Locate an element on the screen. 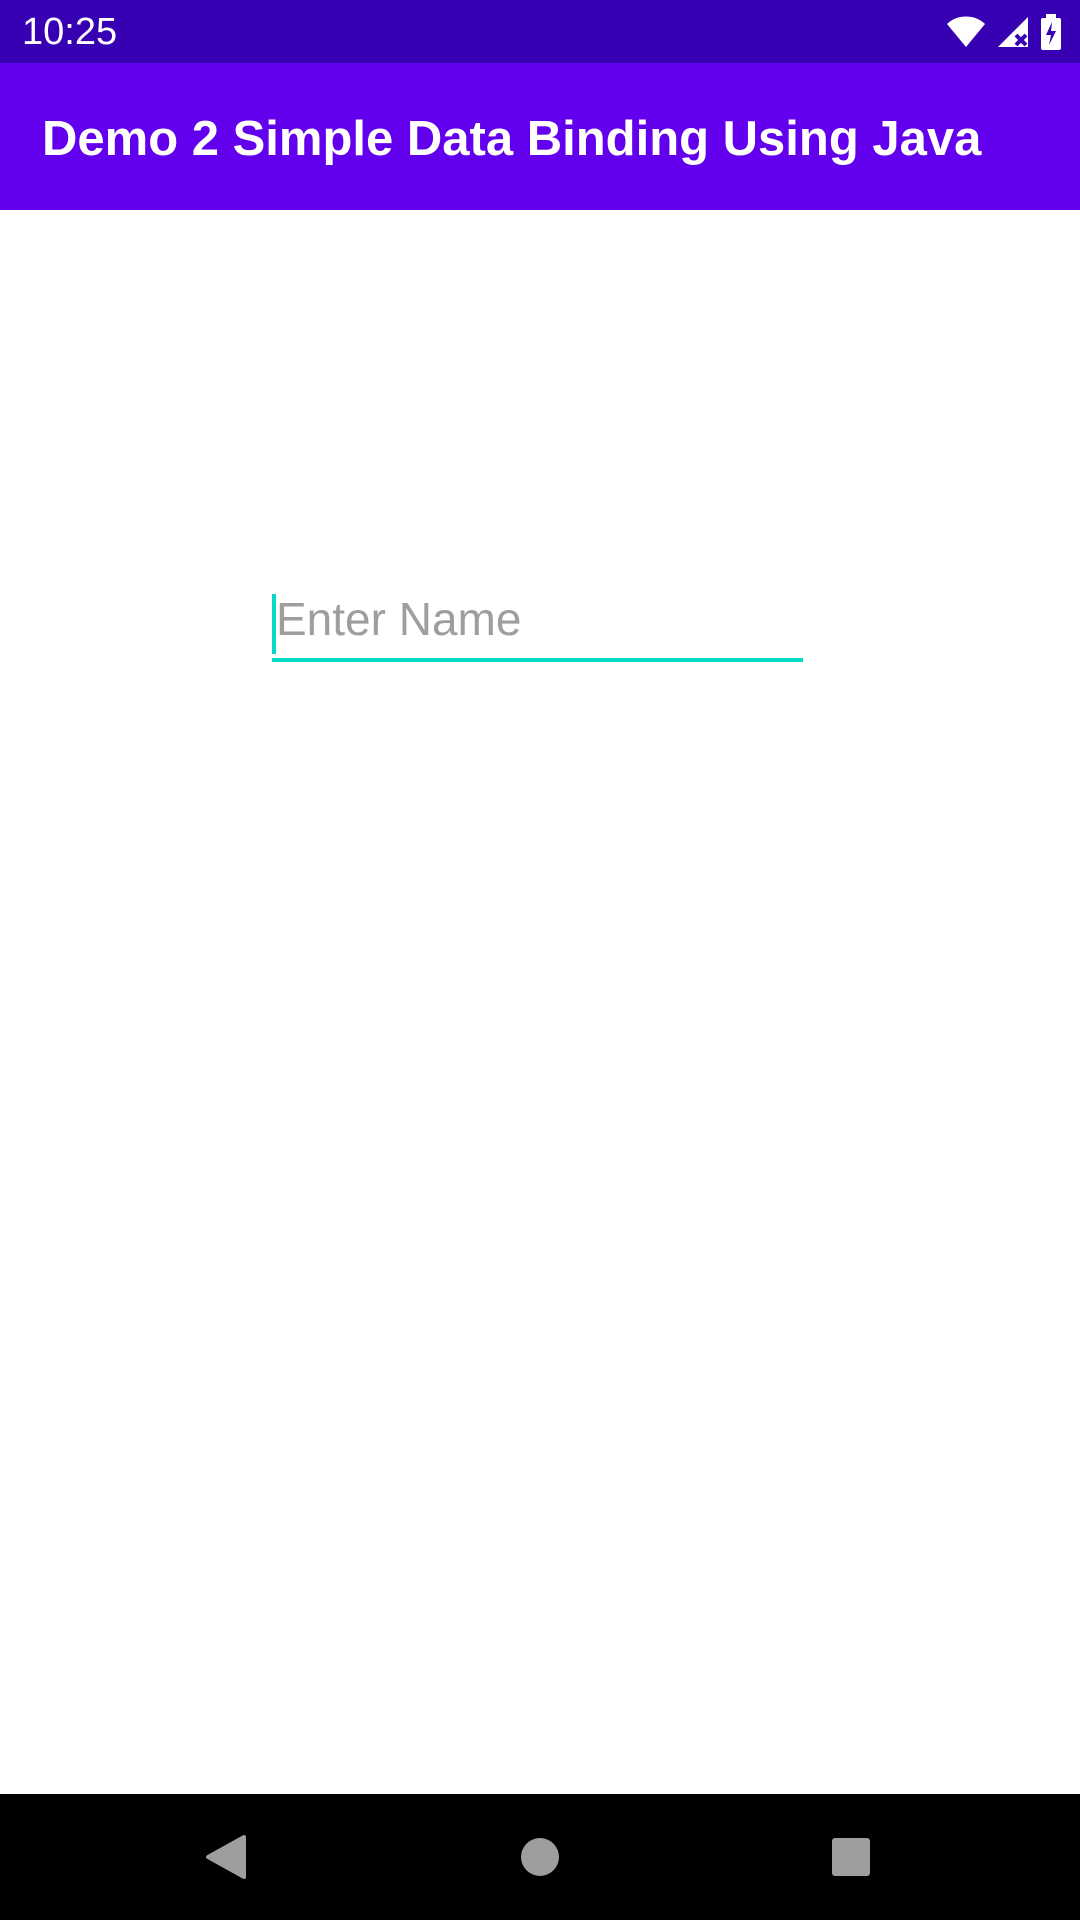  status-time: 10:25 is located at coordinates (70, 32).